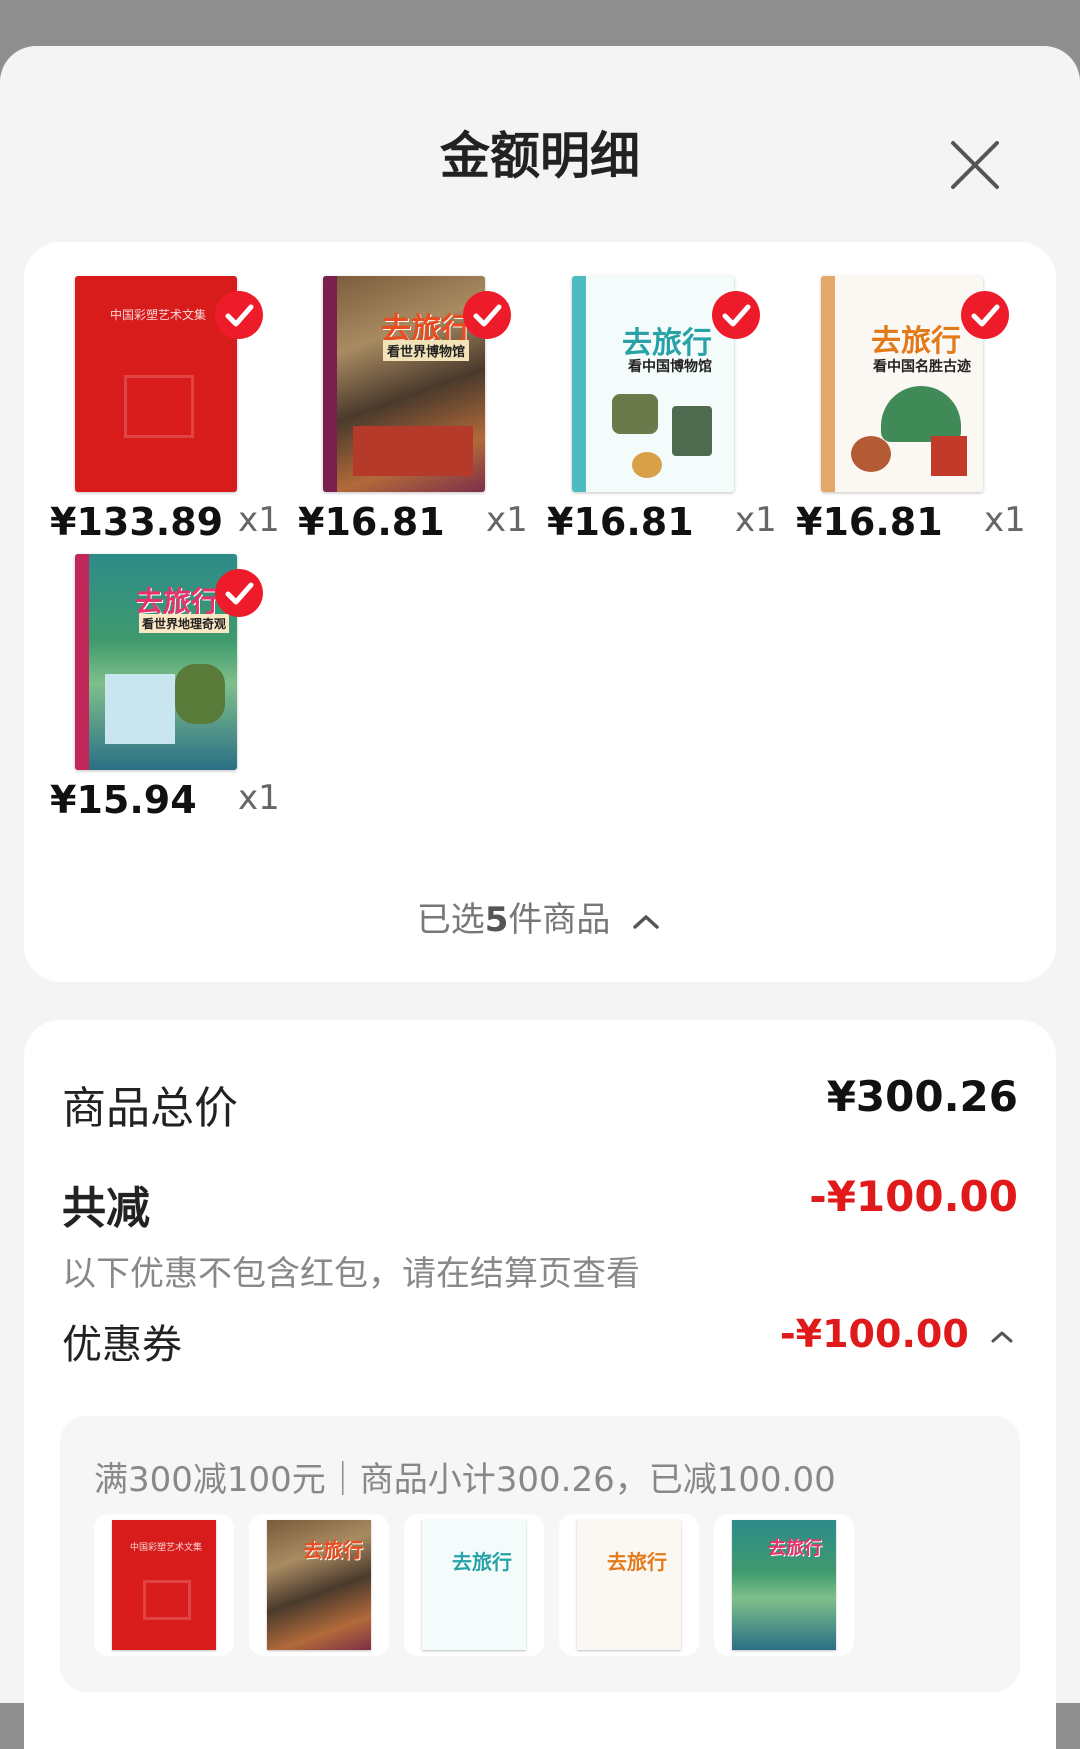 This screenshot has width=1080, height=1749. What do you see at coordinates (496, 920) in the screenshot?
I see `selected-count: 5` at bounding box center [496, 920].